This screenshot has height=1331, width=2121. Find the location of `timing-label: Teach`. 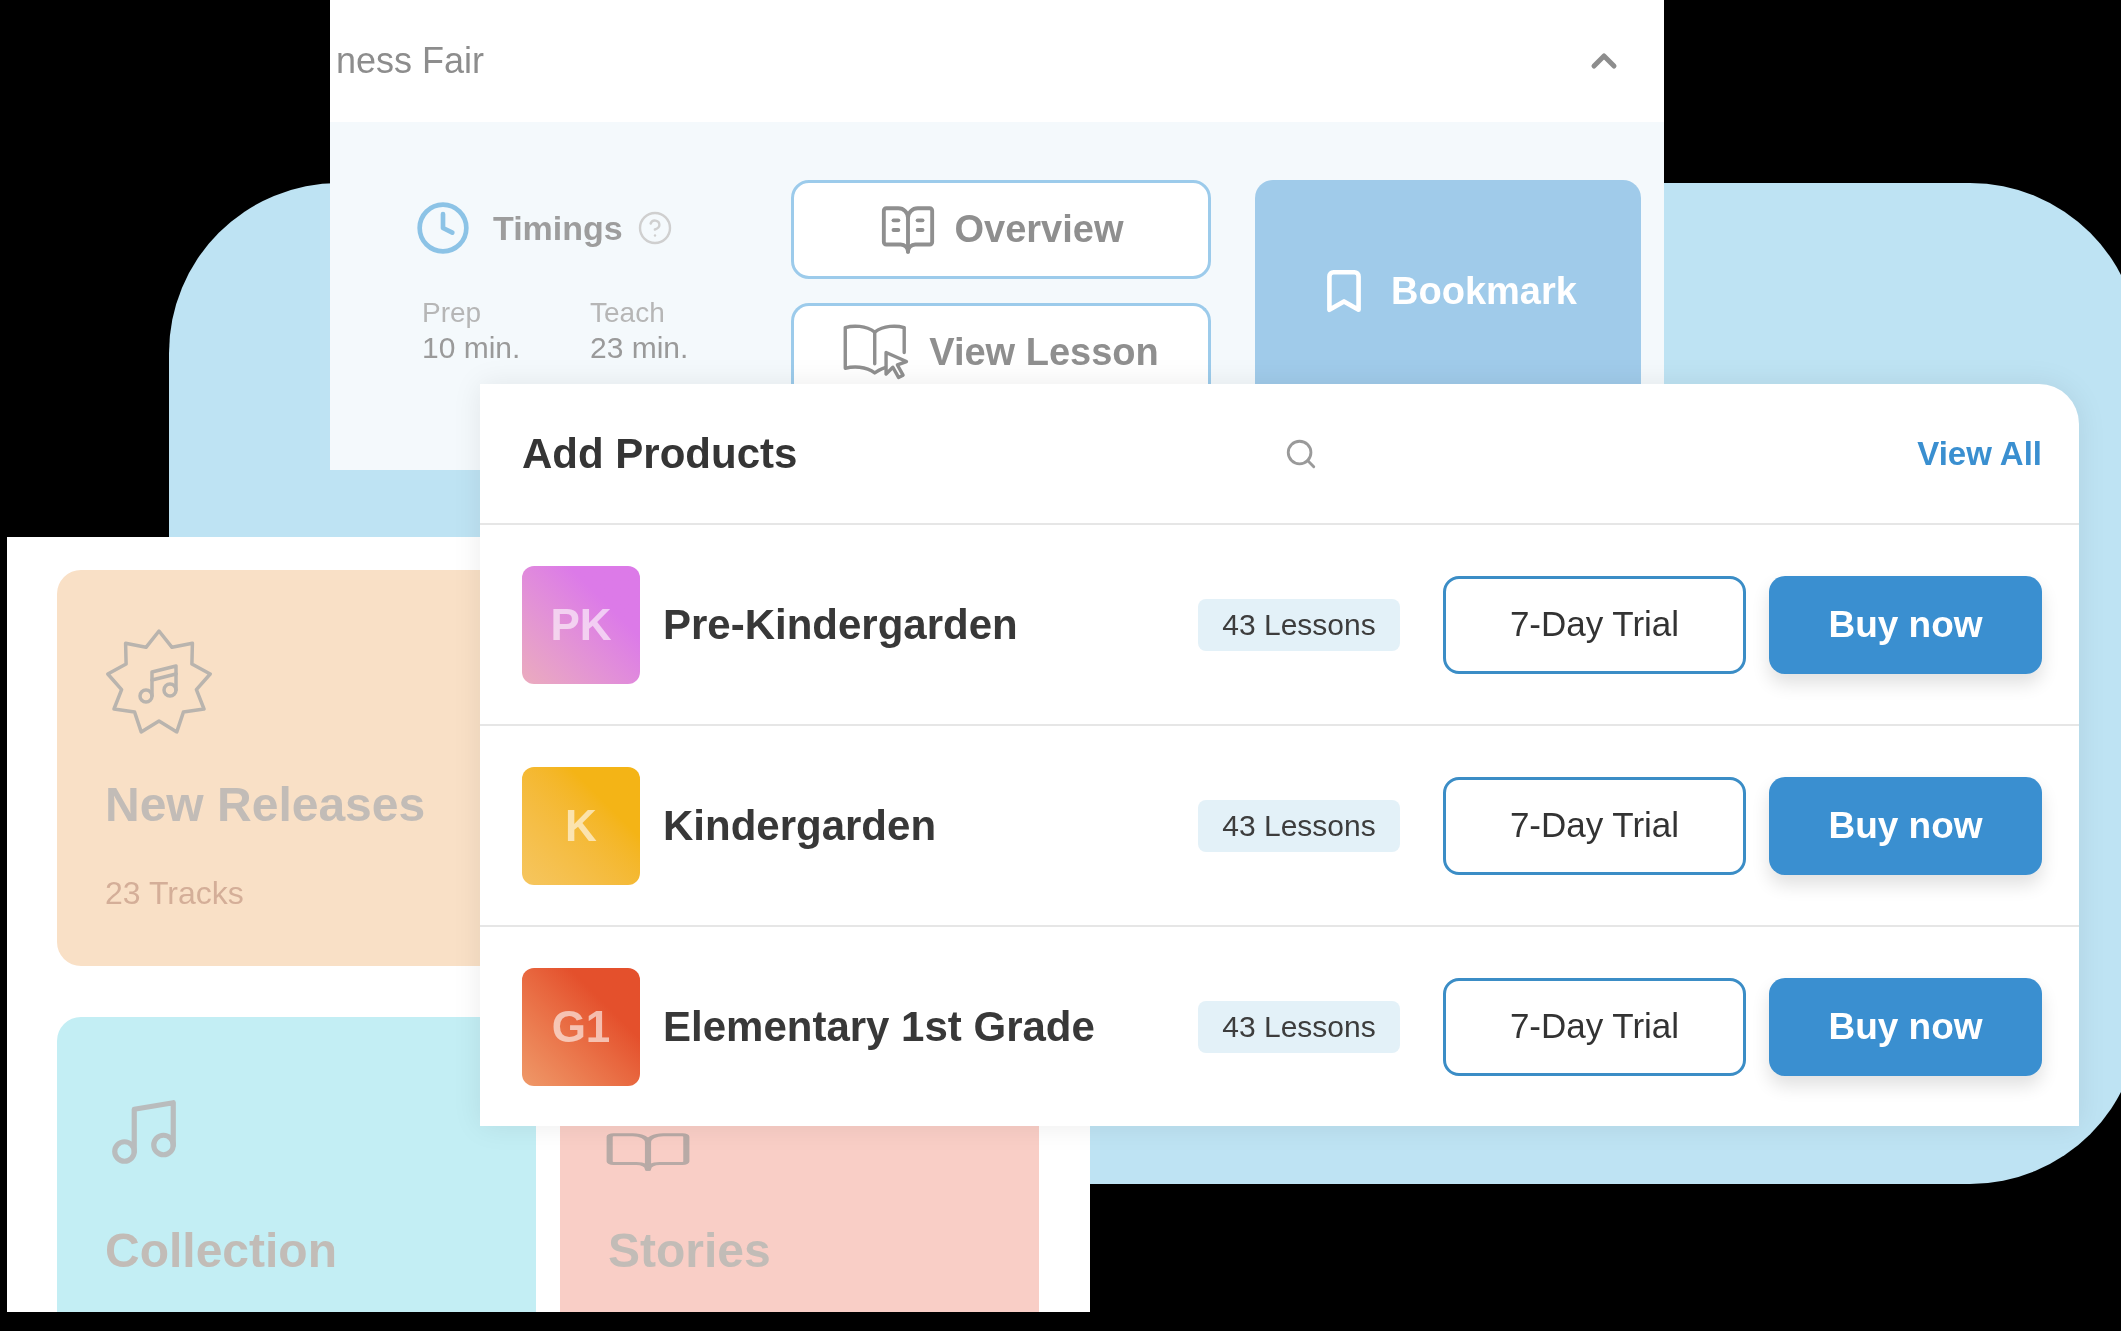

timing-label: Teach is located at coordinates (628, 313).